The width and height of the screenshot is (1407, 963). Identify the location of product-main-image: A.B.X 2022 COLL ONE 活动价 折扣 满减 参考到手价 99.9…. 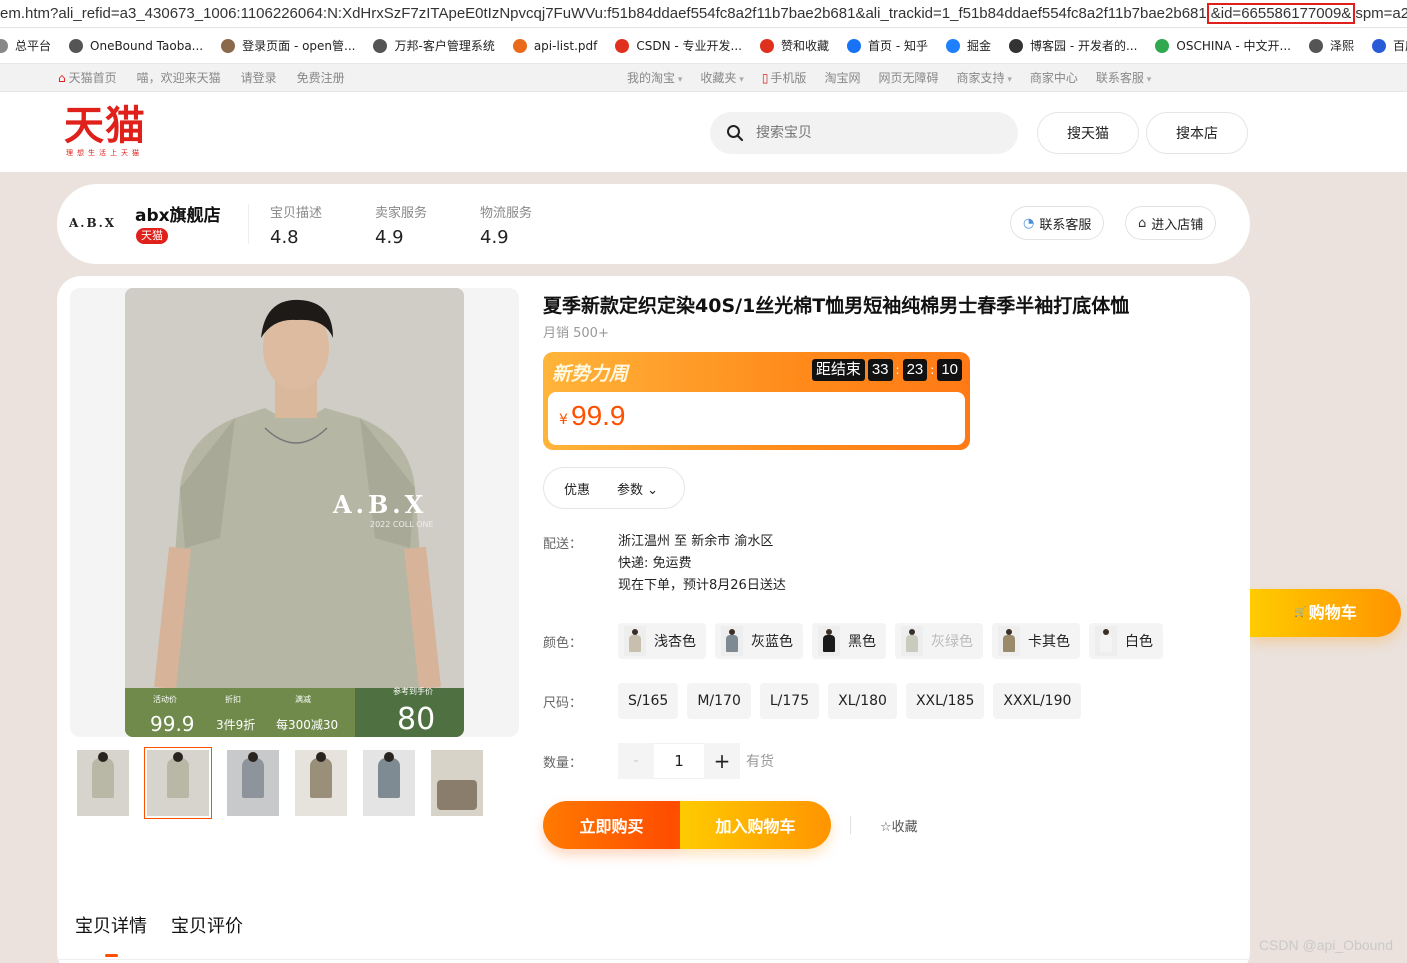
(294, 512).